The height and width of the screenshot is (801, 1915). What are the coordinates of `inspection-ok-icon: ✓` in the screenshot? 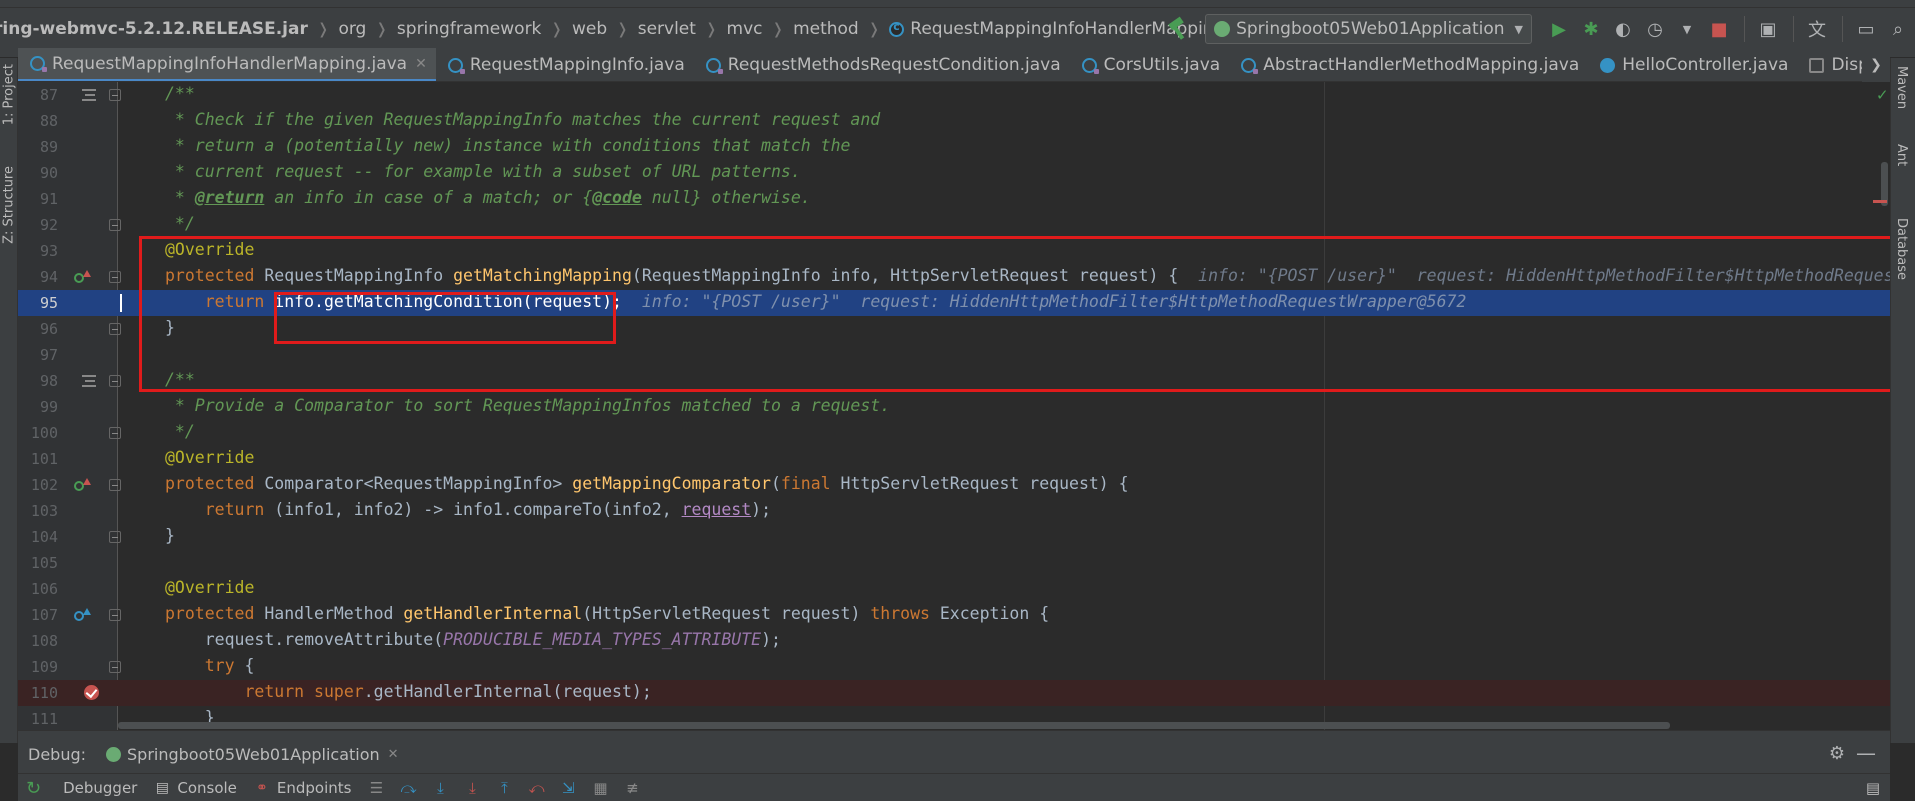 It's located at (1882, 95).